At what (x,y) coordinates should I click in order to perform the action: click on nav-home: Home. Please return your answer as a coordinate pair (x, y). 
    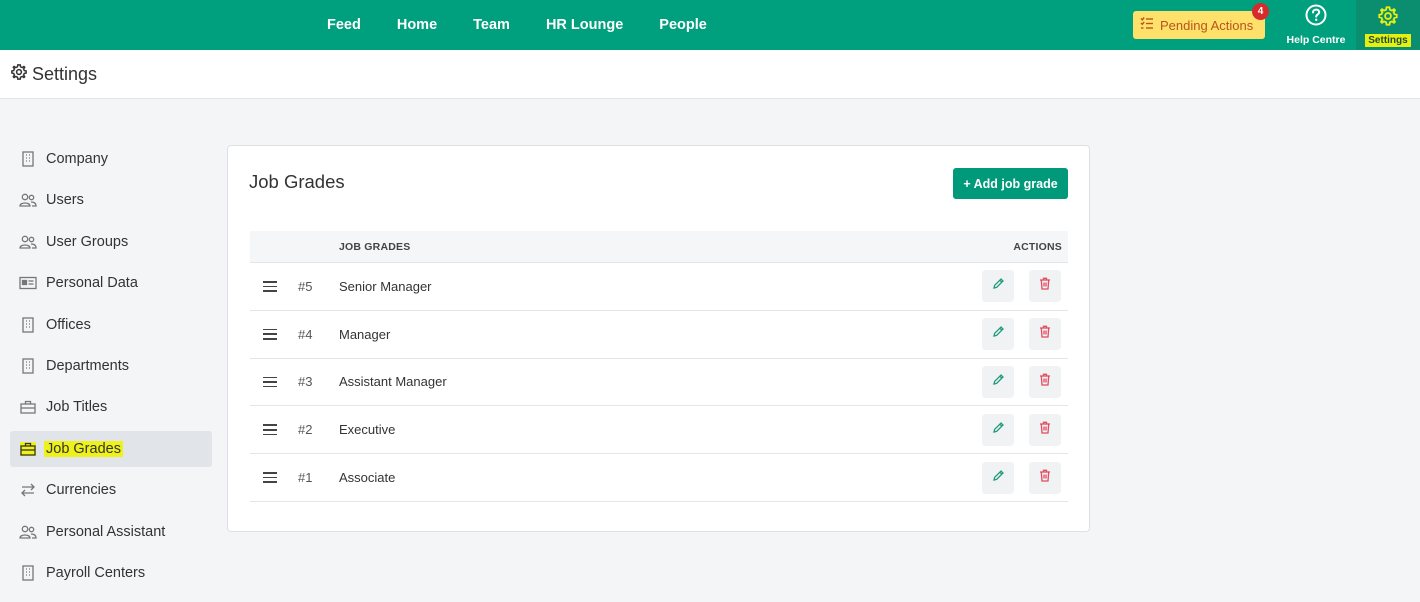
    Looking at the image, I should click on (417, 25).